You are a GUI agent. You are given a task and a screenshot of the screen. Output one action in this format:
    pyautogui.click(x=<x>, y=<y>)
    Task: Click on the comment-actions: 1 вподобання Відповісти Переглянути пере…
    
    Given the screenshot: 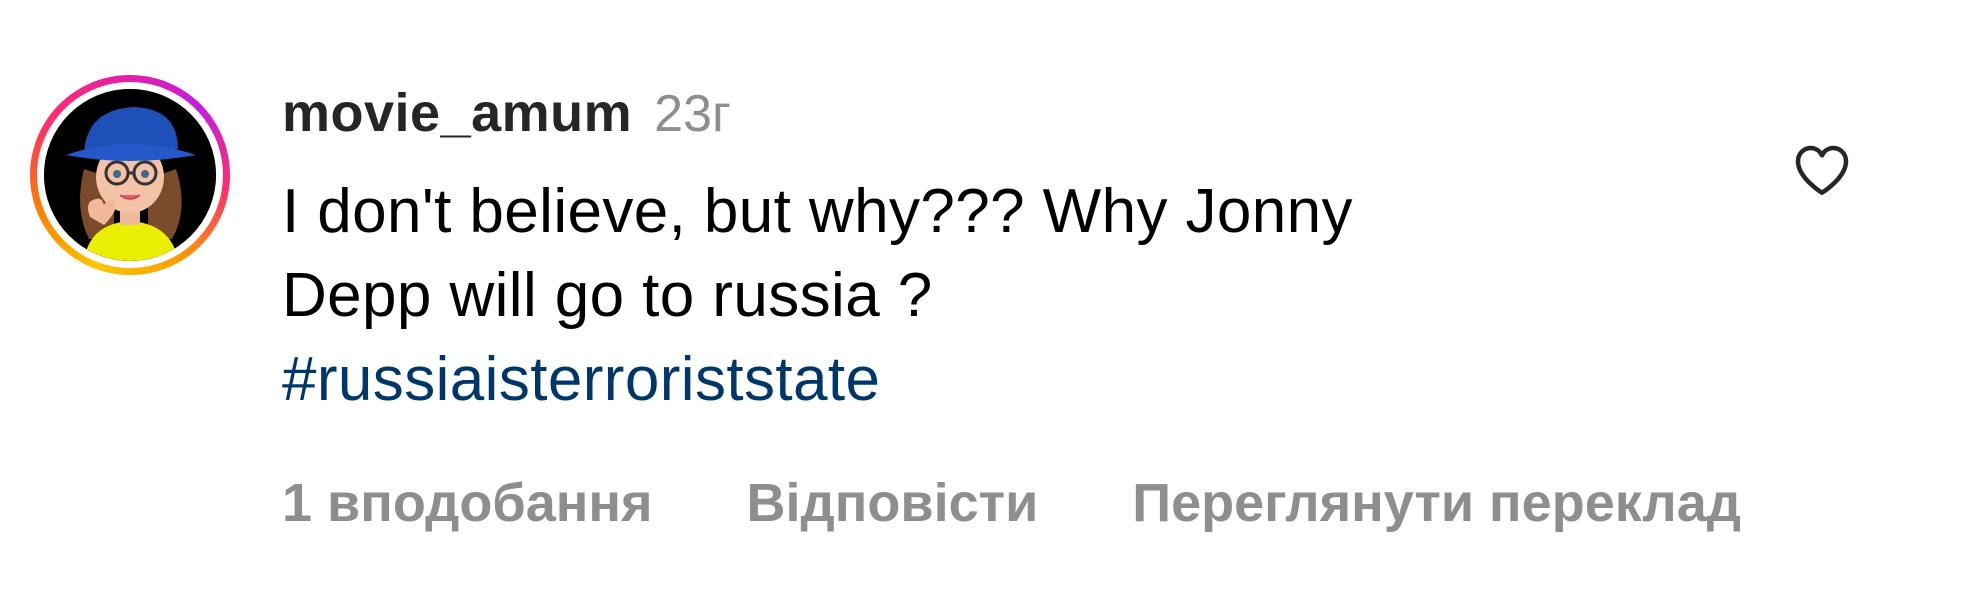 What is the action you would take?
    pyautogui.click(x=1011, y=503)
    